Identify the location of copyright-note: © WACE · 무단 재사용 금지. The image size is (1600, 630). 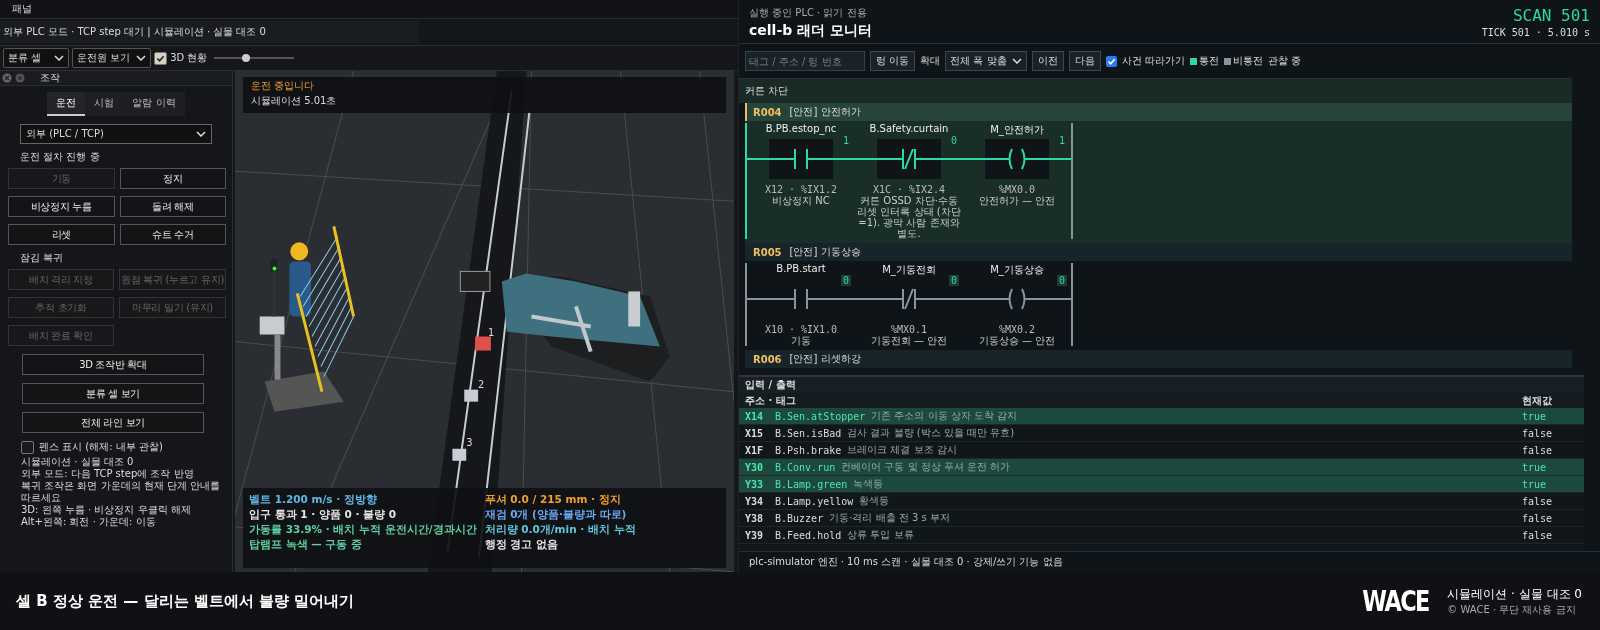
(1512, 609).